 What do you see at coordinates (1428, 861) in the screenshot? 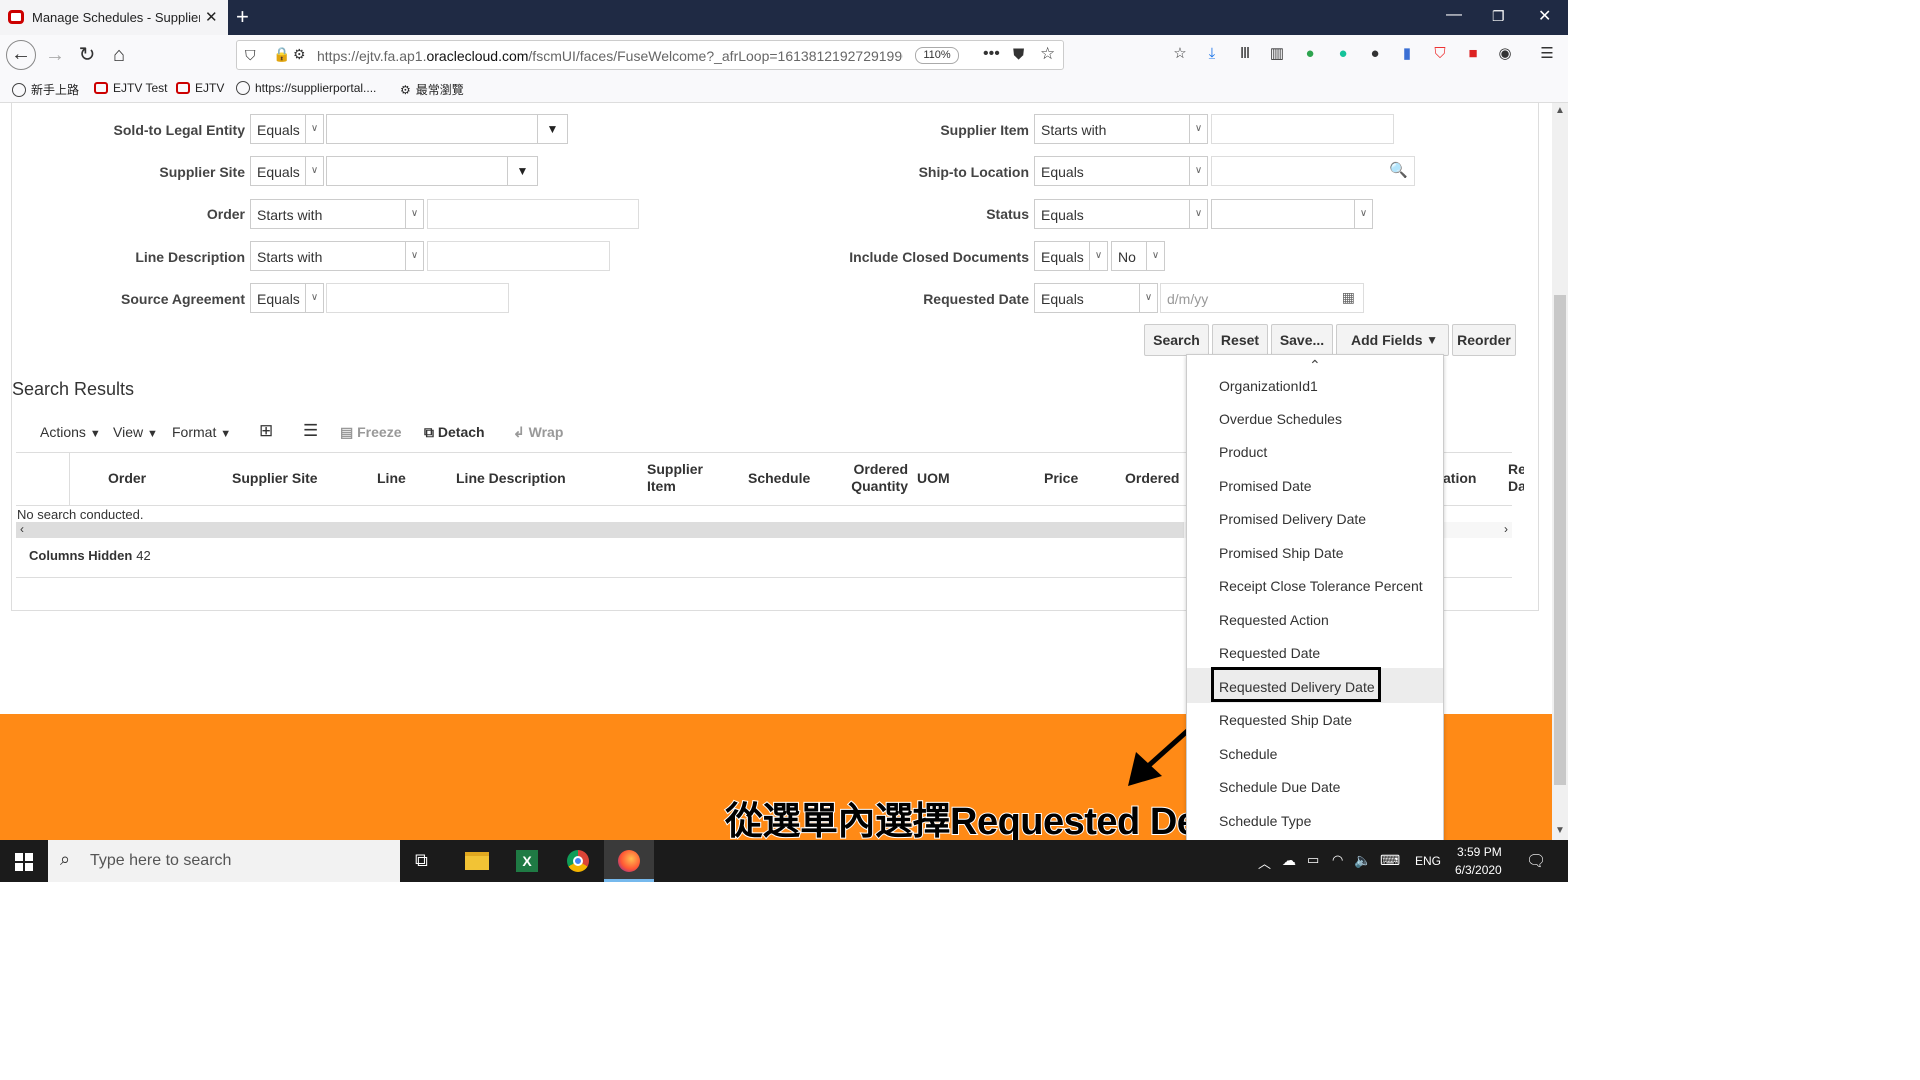
I see `language-indicator: ENG` at bounding box center [1428, 861].